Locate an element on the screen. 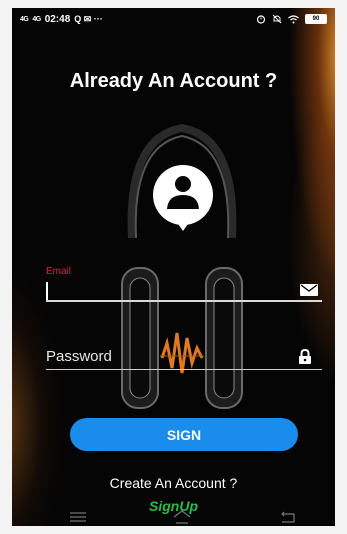  battery-level: 90 is located at coordinates (316, 19).